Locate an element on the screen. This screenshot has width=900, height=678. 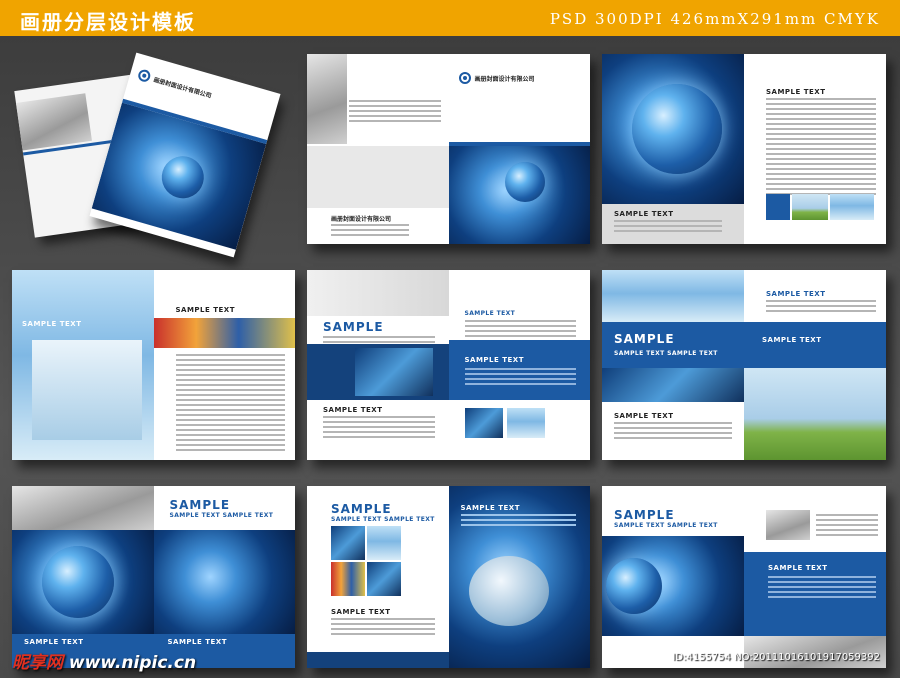
spread-page-right: 画册封面设计有限公司 is located at coordinates (519, 149).